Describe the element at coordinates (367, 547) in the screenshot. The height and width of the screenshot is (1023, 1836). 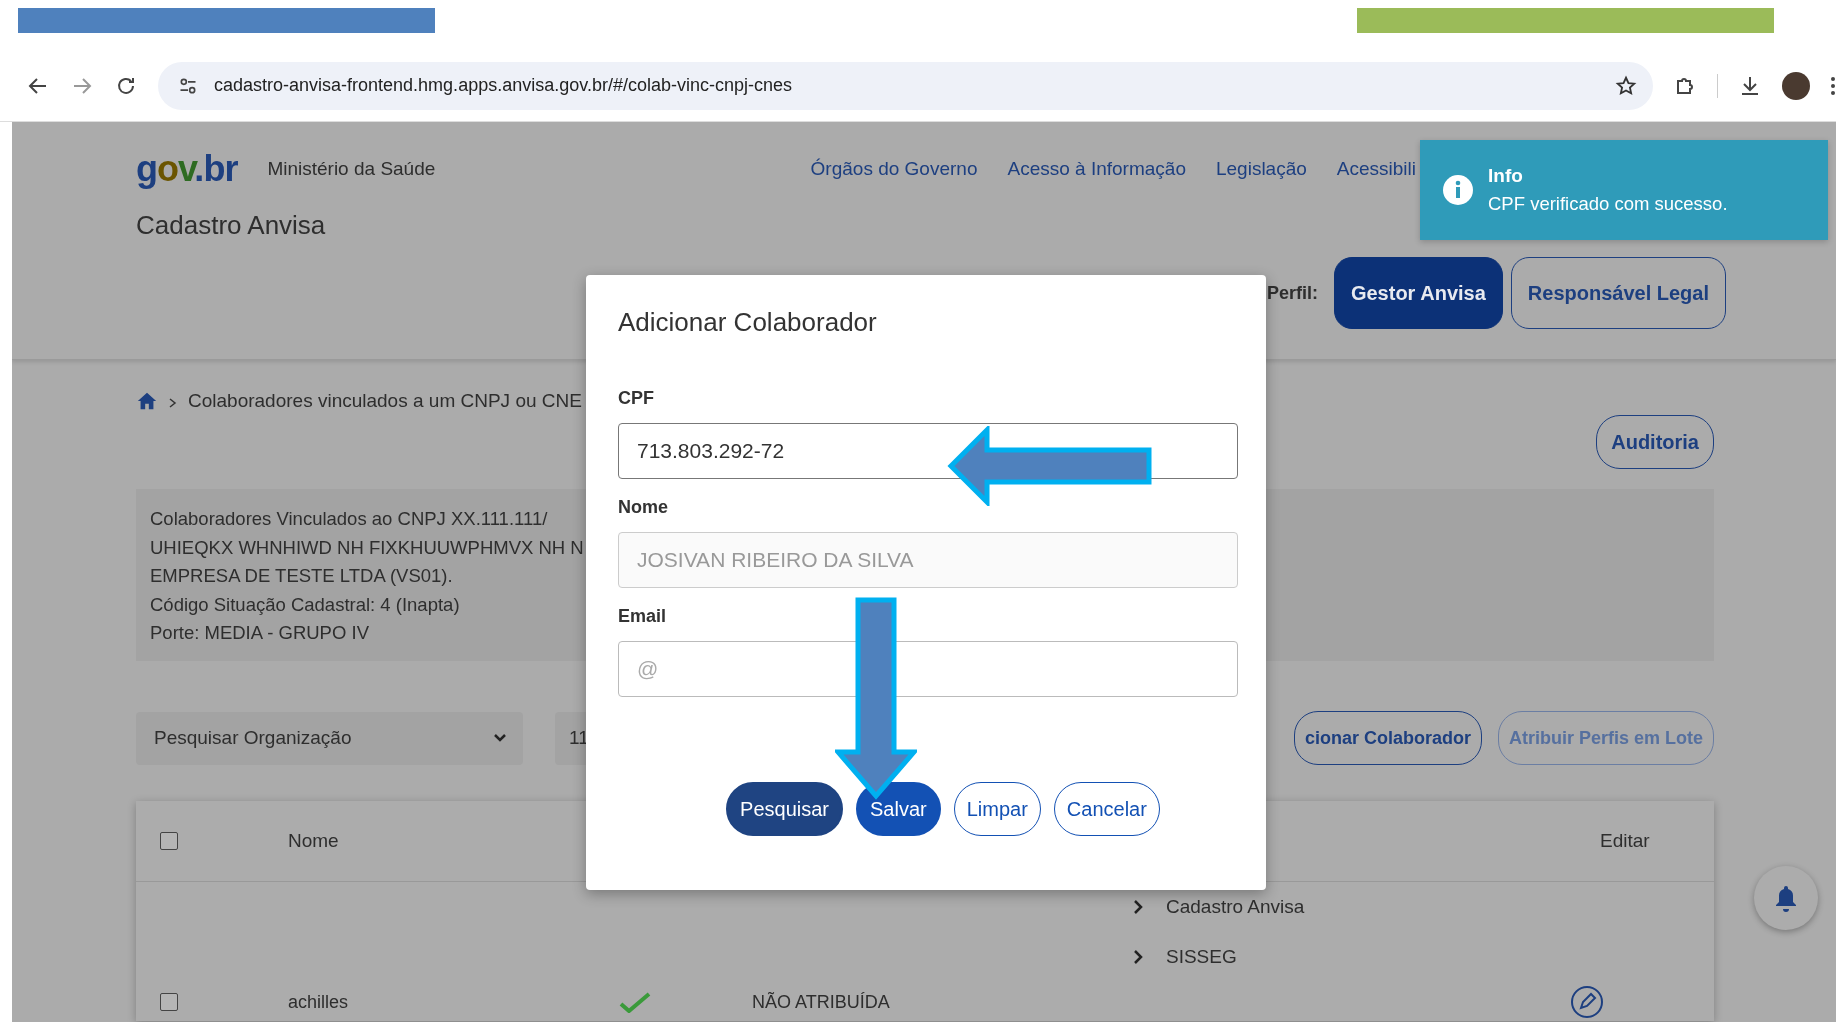
I see `info-text: UHIEQKX WHNHIWD NH FIXKHUUWPHMVX NH N` at that location.